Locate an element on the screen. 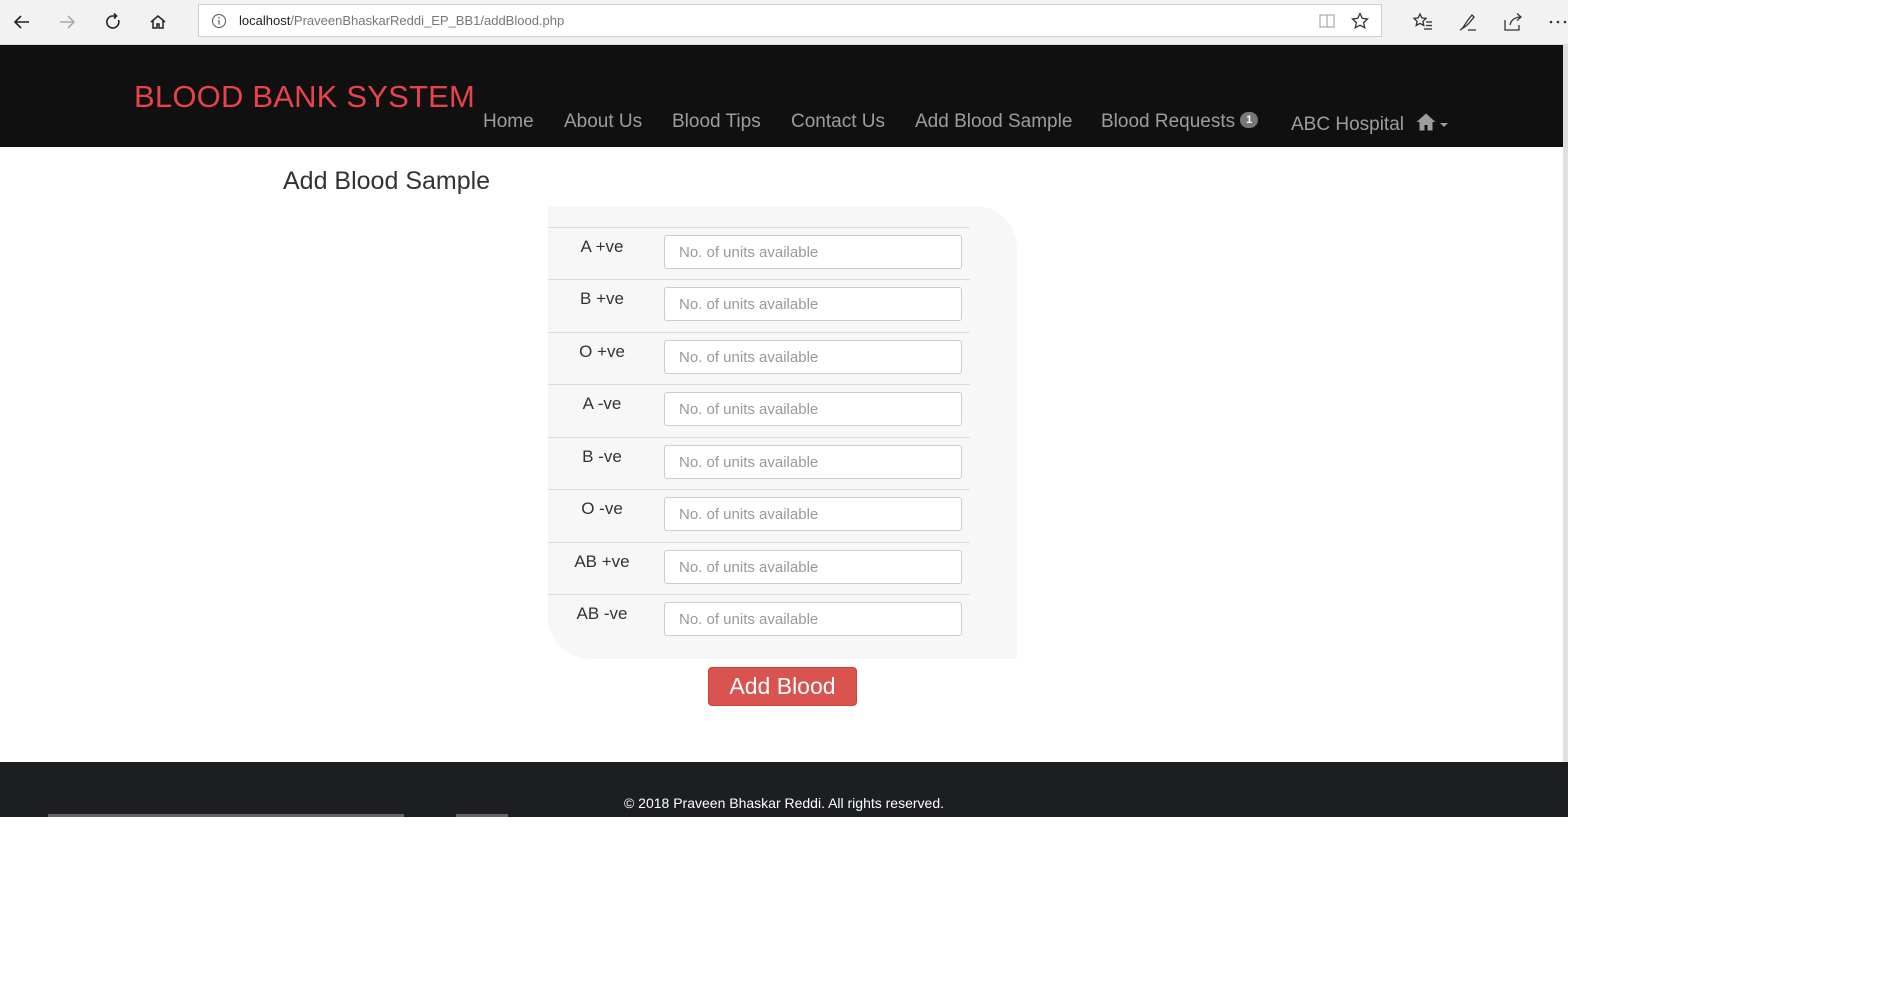 This screenshot has height=991, width=1903. forward-icon is located at coordinates (67, 22).